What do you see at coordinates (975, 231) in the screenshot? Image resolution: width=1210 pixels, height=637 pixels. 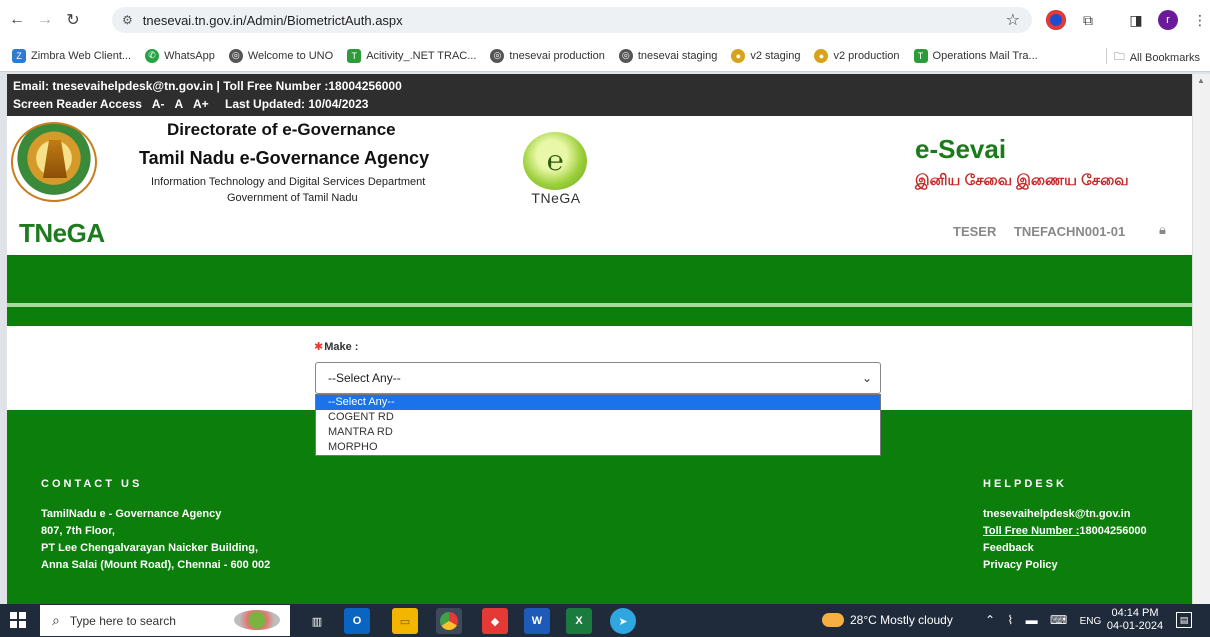 I see `user-name: TESER` at bounding box center [975, 231].